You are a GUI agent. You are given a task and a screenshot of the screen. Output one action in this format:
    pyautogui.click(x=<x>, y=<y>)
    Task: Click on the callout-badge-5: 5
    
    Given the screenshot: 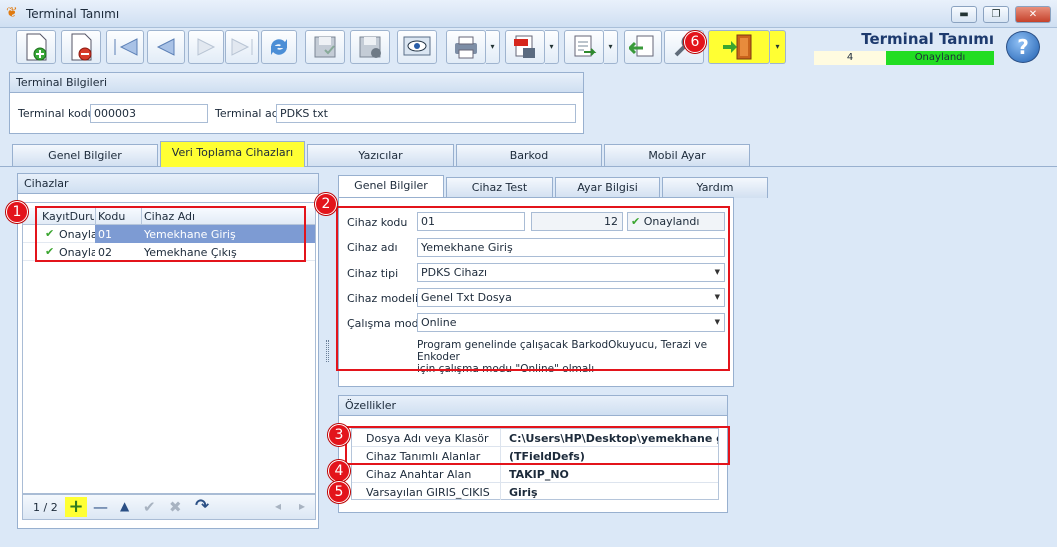 What is the action you would take?
    pyautogui.click(x=339, y=492)
    